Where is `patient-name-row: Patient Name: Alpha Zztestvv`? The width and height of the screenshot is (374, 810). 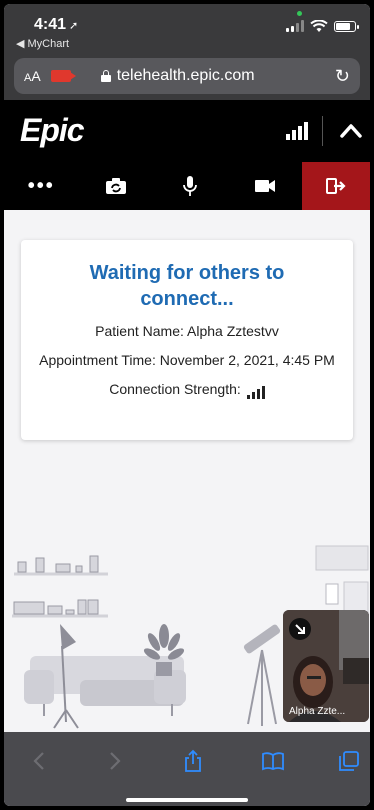
patient-name-row: Patient Name: Alpha Zztestvv is located at coordinates (187, 331).